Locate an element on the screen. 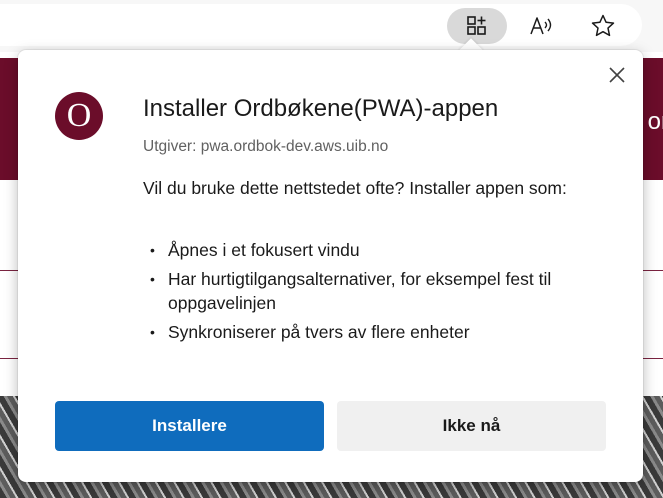 The image size is (663, 498). app-logo: O is located at coordinates (79, 116).